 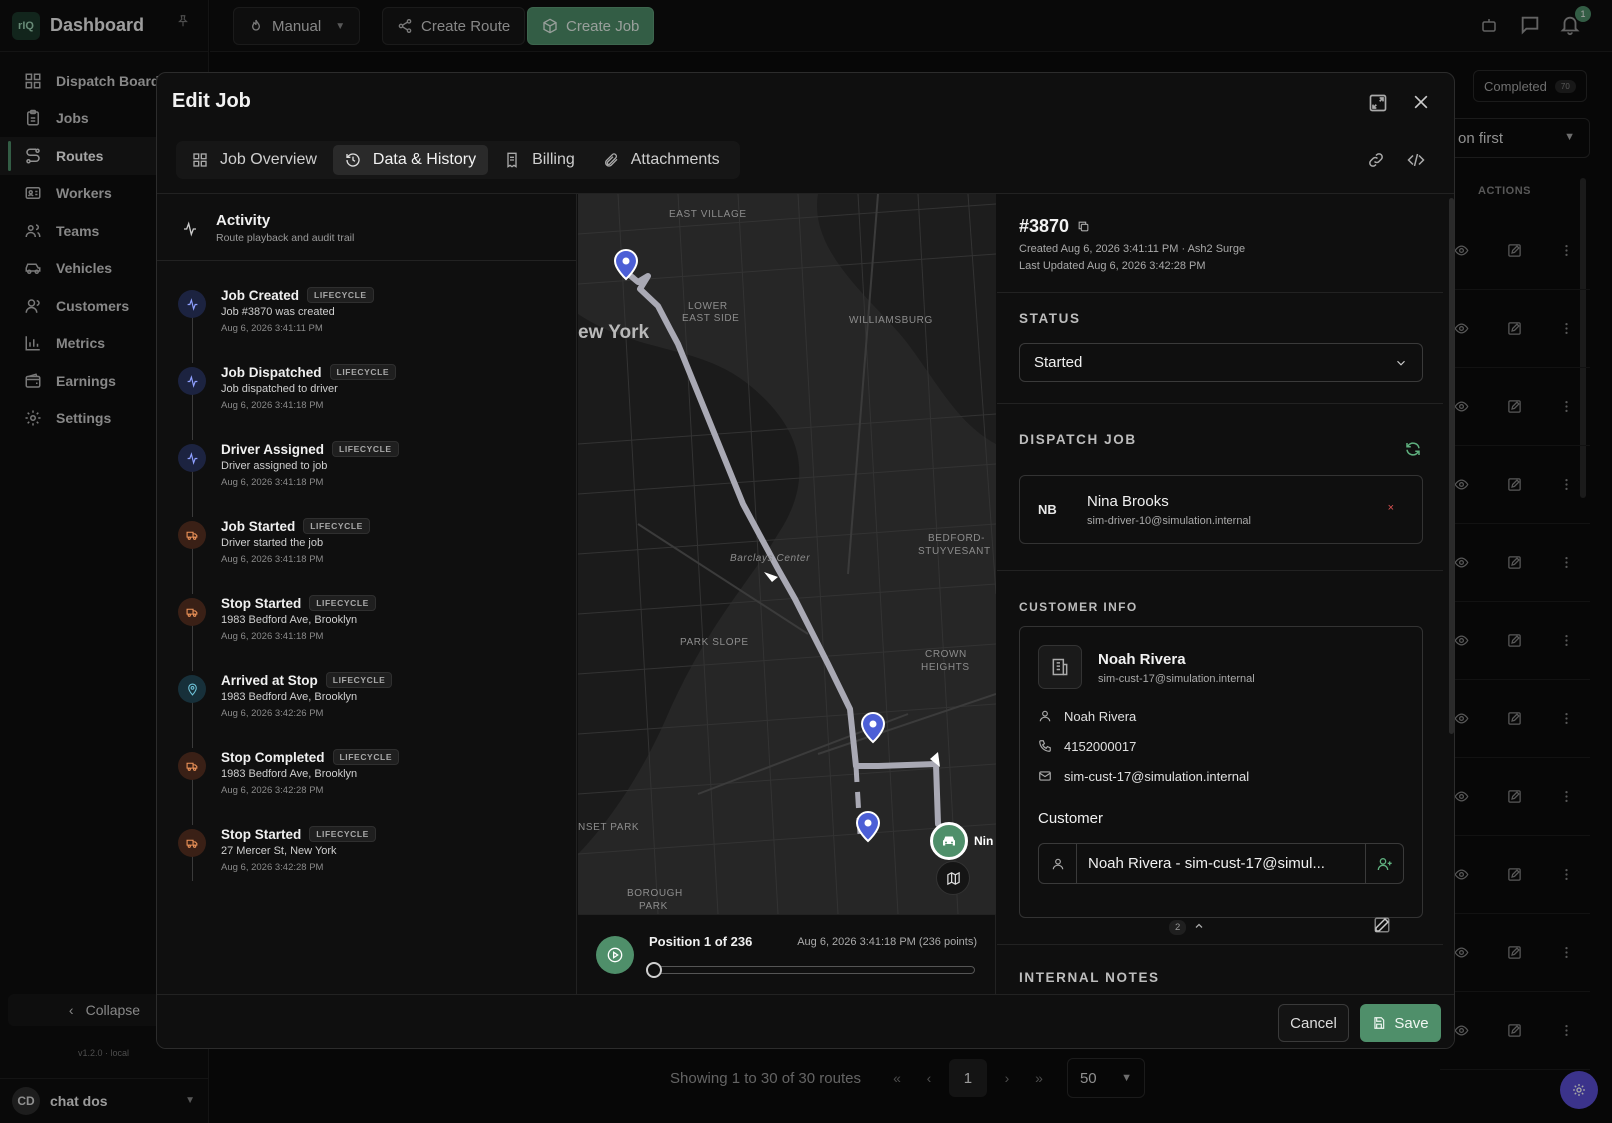 I want to click on map-label: HEIGHTS, so click(x=945, y=667).